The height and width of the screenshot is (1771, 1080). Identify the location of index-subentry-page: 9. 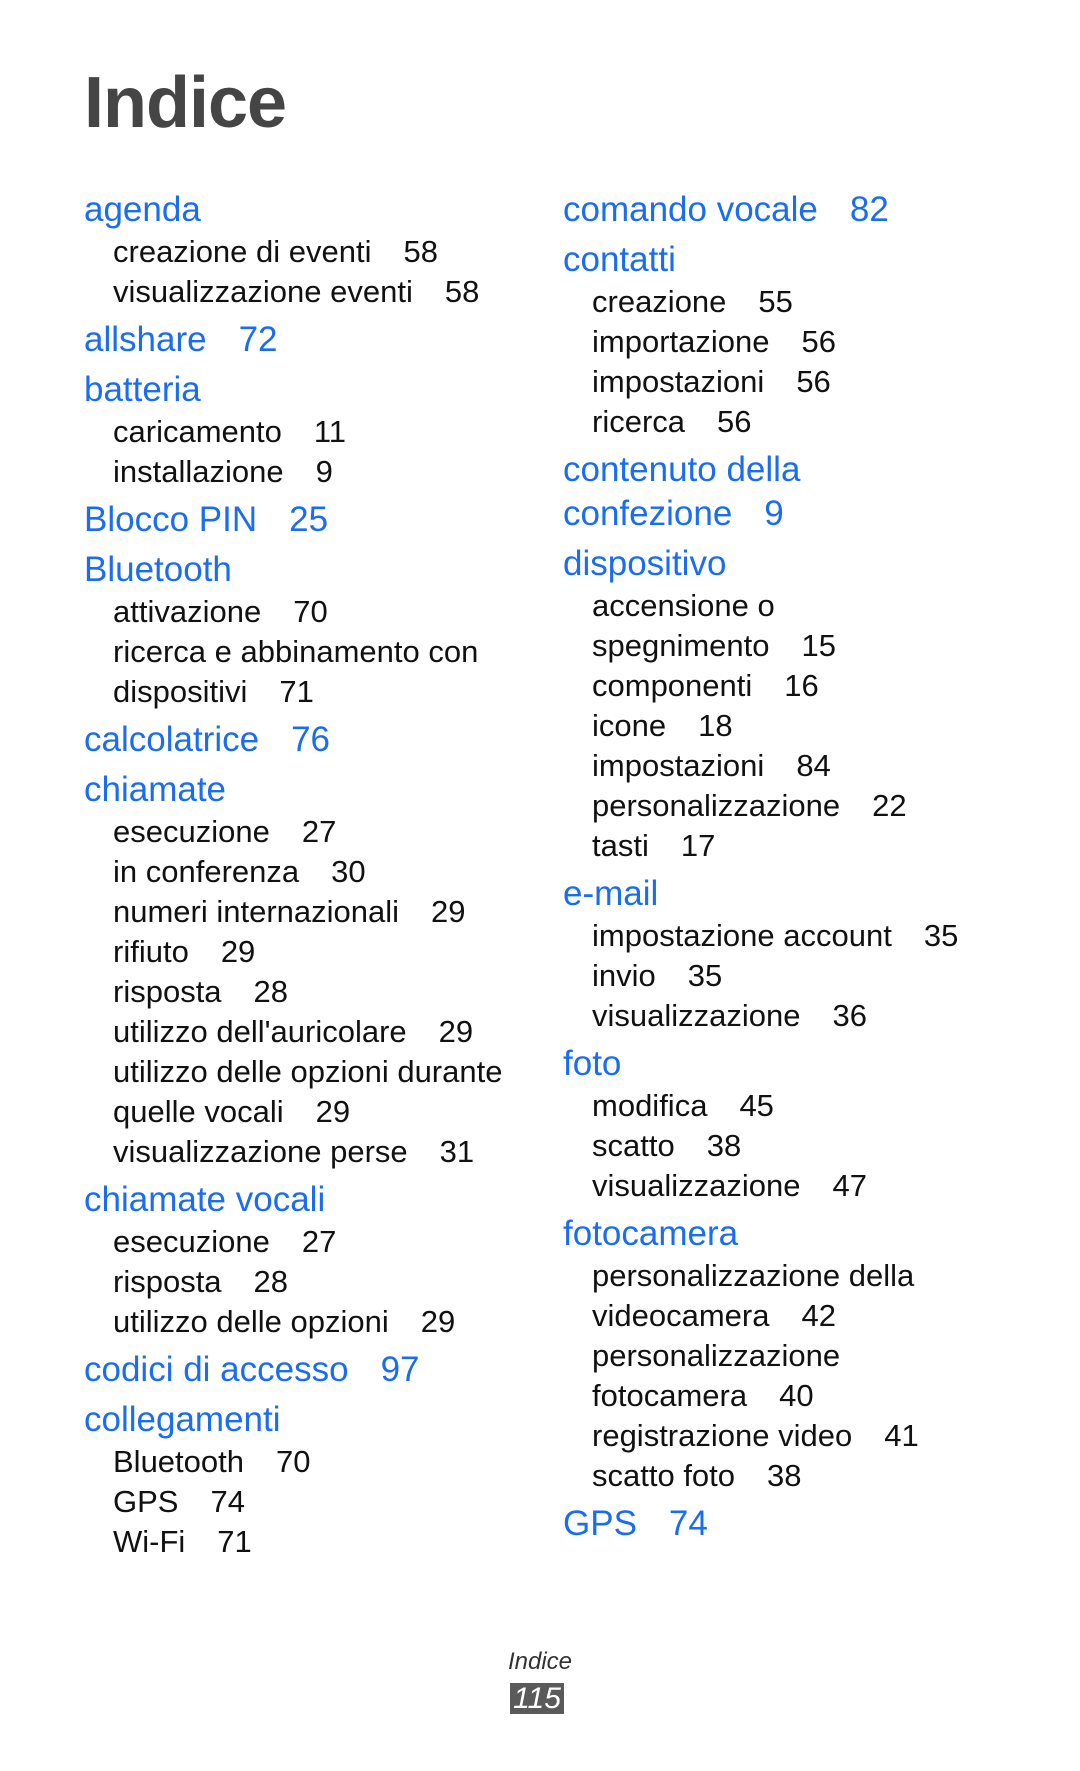
(324, 471).